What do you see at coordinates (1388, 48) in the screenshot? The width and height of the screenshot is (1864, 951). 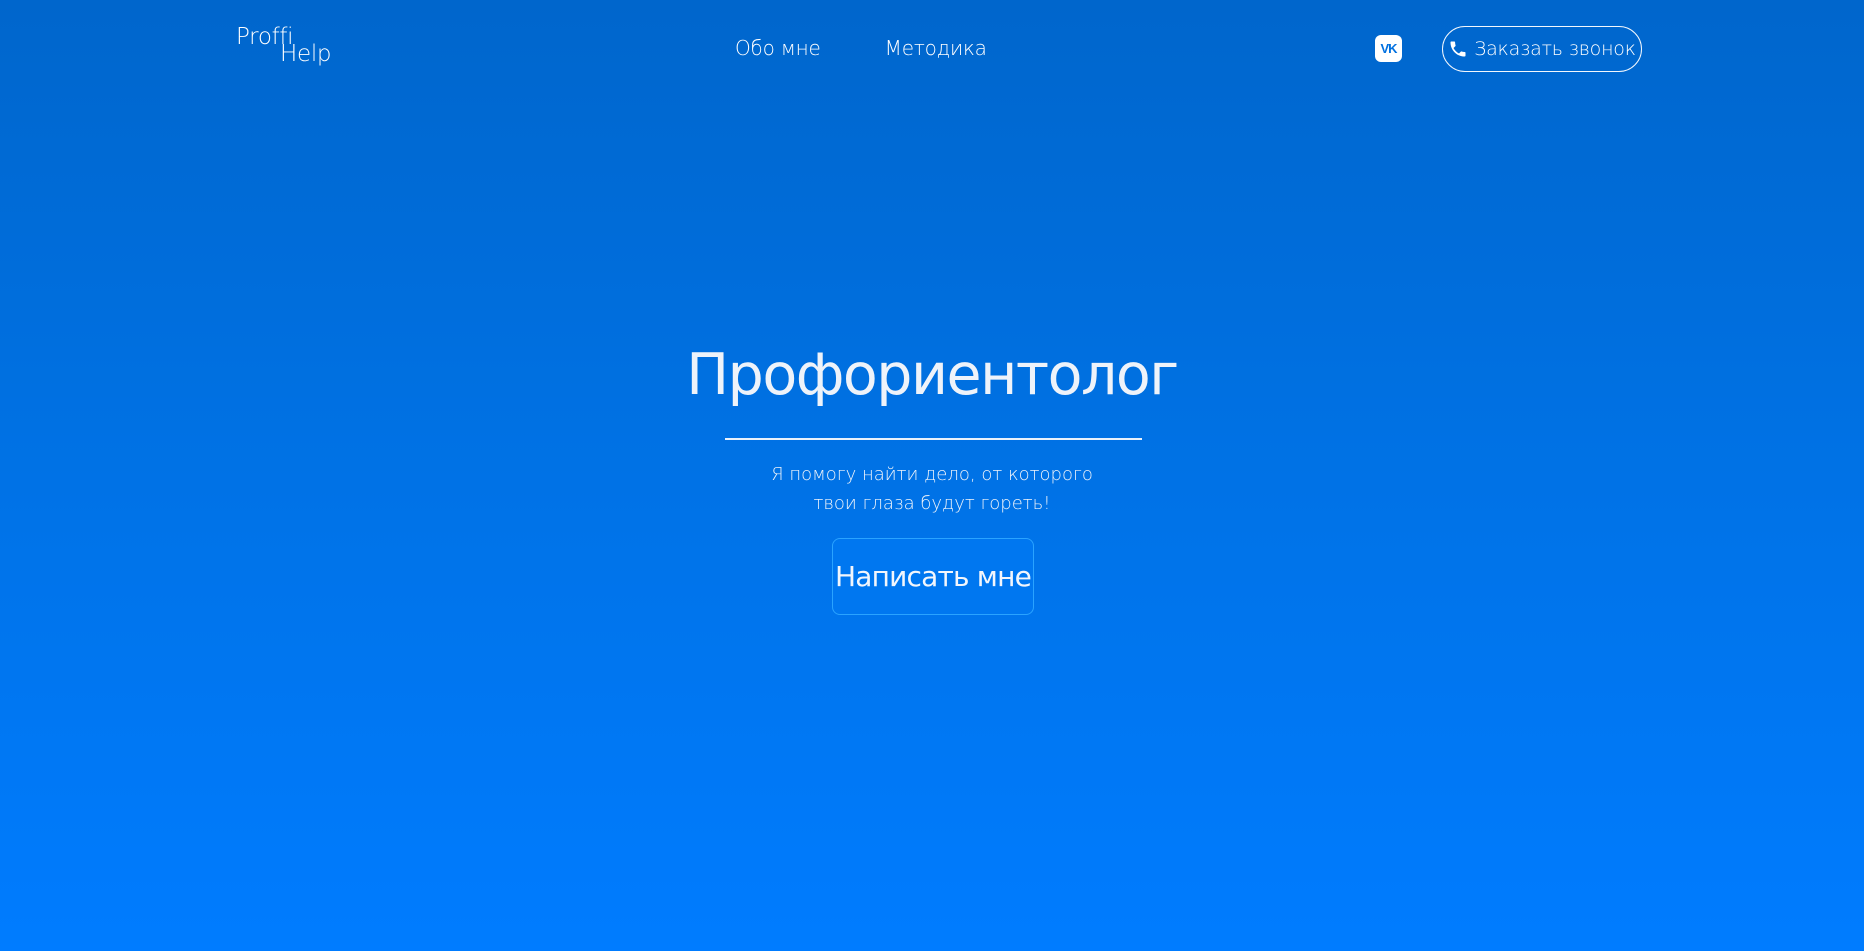 I see `vk-icon: VK` at bounding box center [1388, 48].